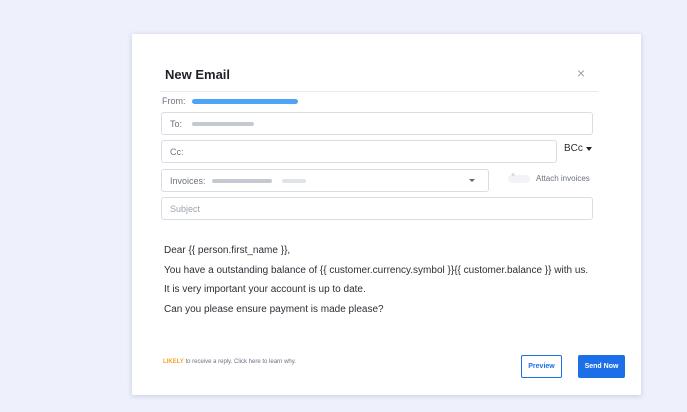 This screenshot has width=687, height=412. What do you see at coordinates (601, 366) in the screenshot?
I see `send-now-button: Send Now` at bounding box center [601, 366].